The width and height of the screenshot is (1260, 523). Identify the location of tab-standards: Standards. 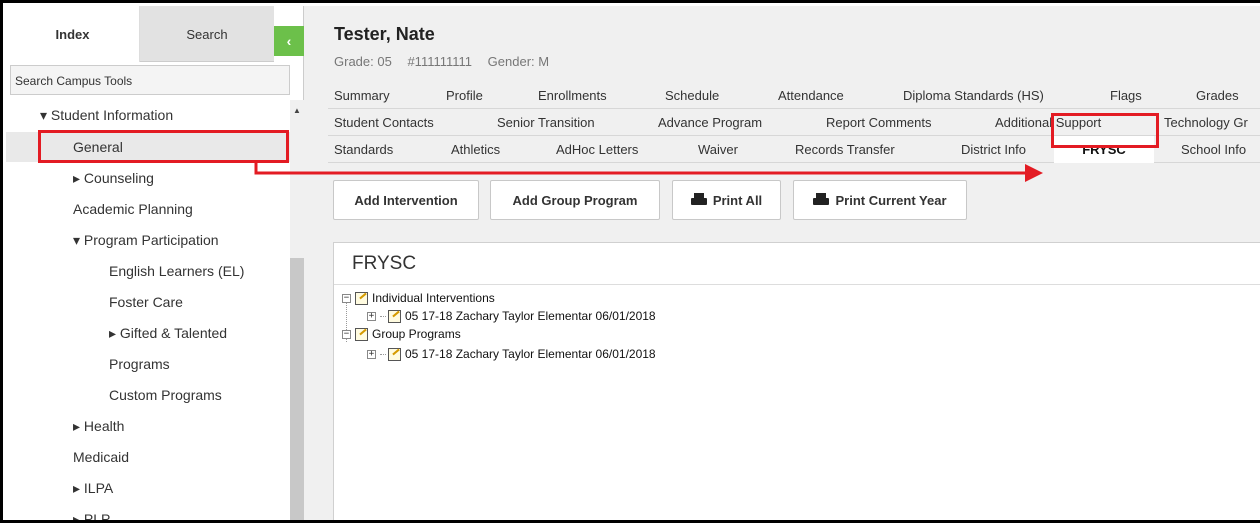
(363, 149).